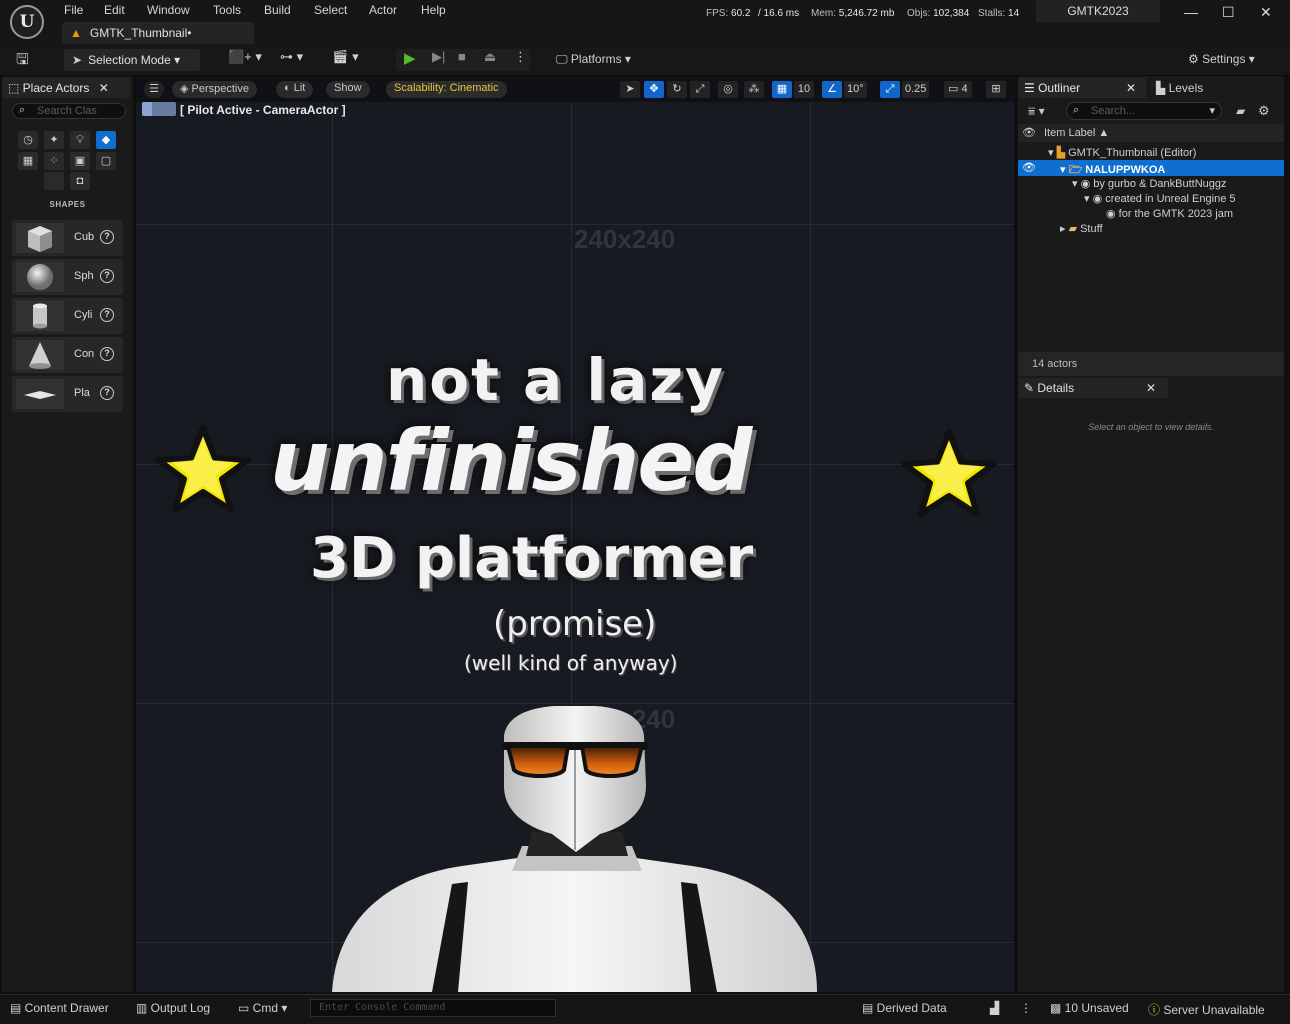 This screenshot has width=1290, height=1024. I want to click on lit-button: ◐ Lit, so click(295, 89).